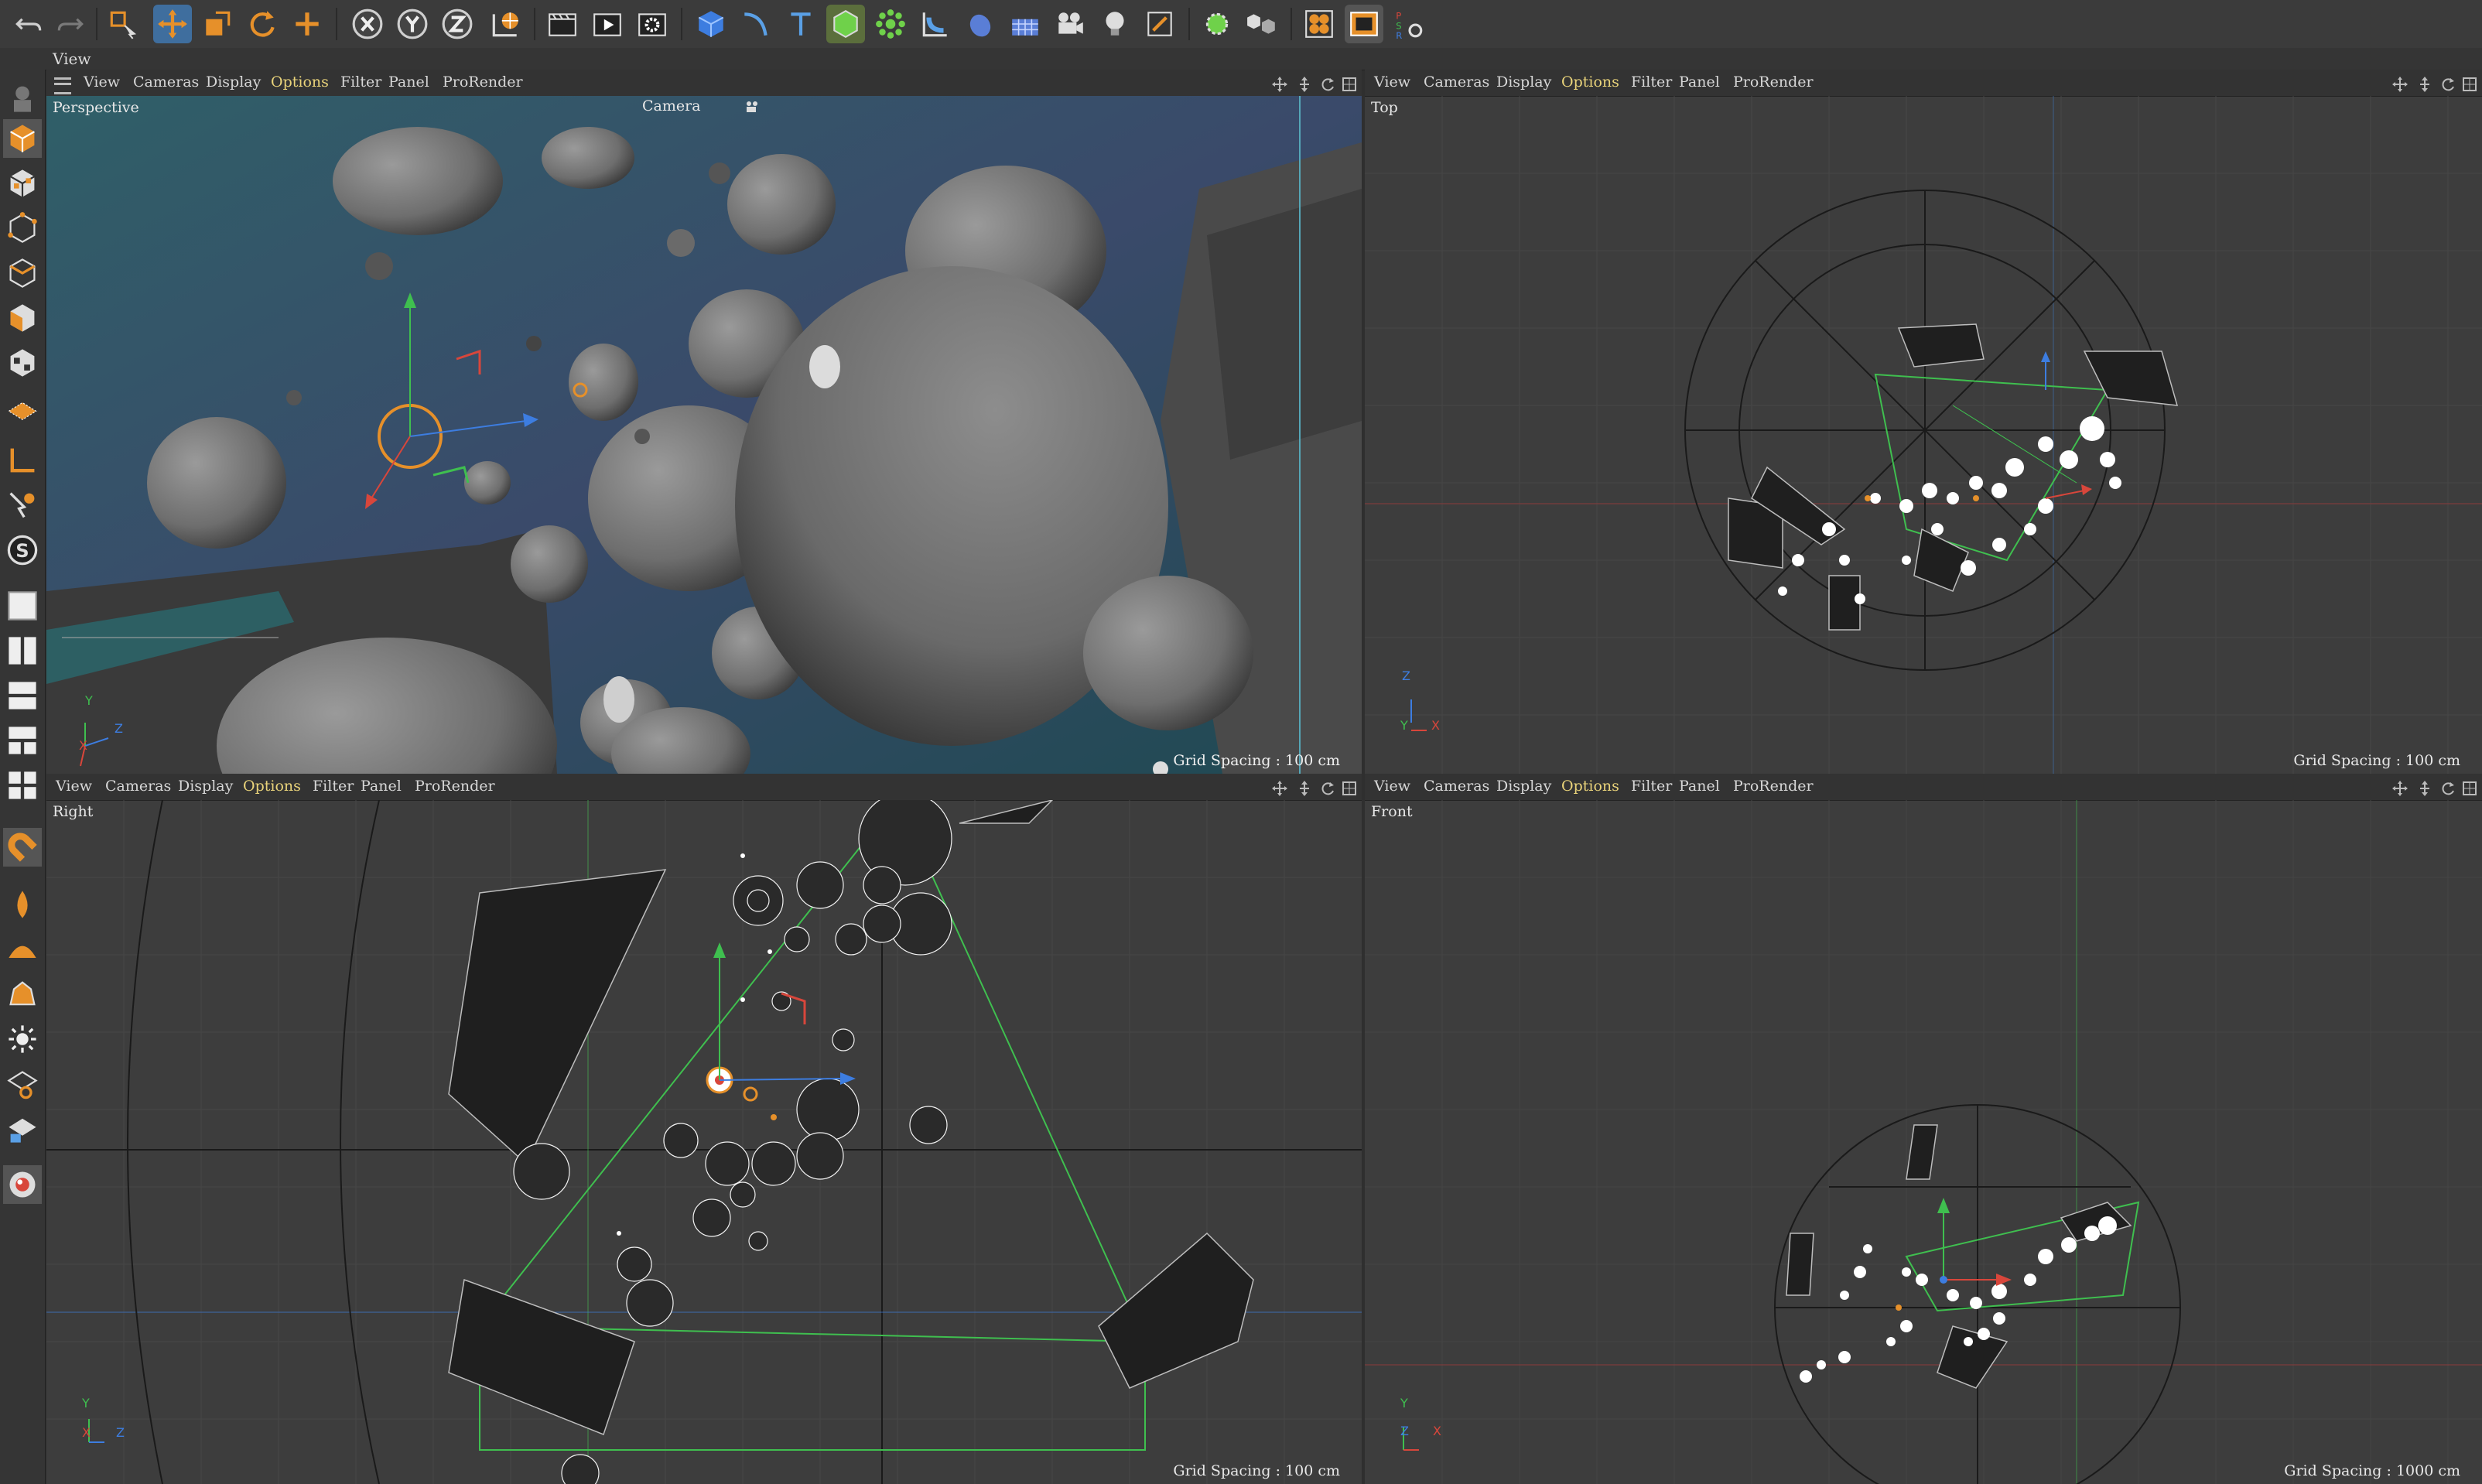 This screenshot has height=1484, width=2482. What do you see at coordinates (23, 318) in the screenshot?
I see `polygons-mode-icon` at bounding box center [23, 318].